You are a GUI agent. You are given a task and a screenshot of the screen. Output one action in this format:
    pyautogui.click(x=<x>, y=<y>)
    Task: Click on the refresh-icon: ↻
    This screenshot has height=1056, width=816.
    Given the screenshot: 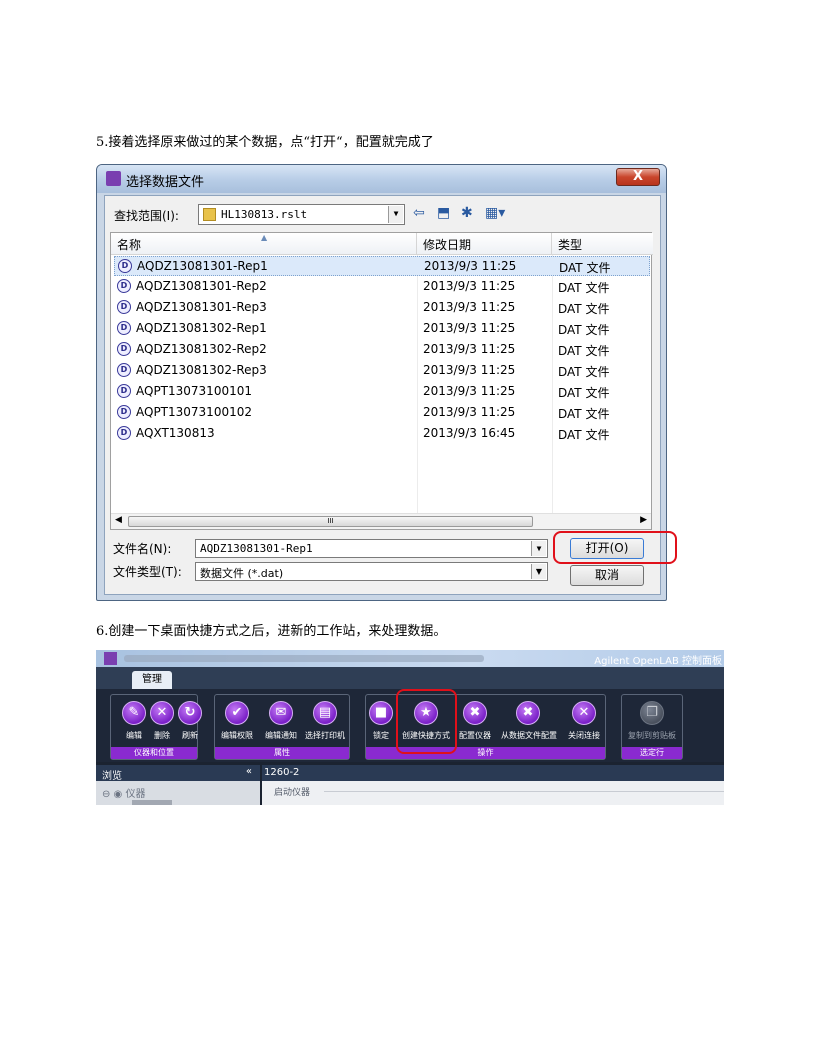 What is the action you would take?
    pyautogui.click(x=190, y=713)
    